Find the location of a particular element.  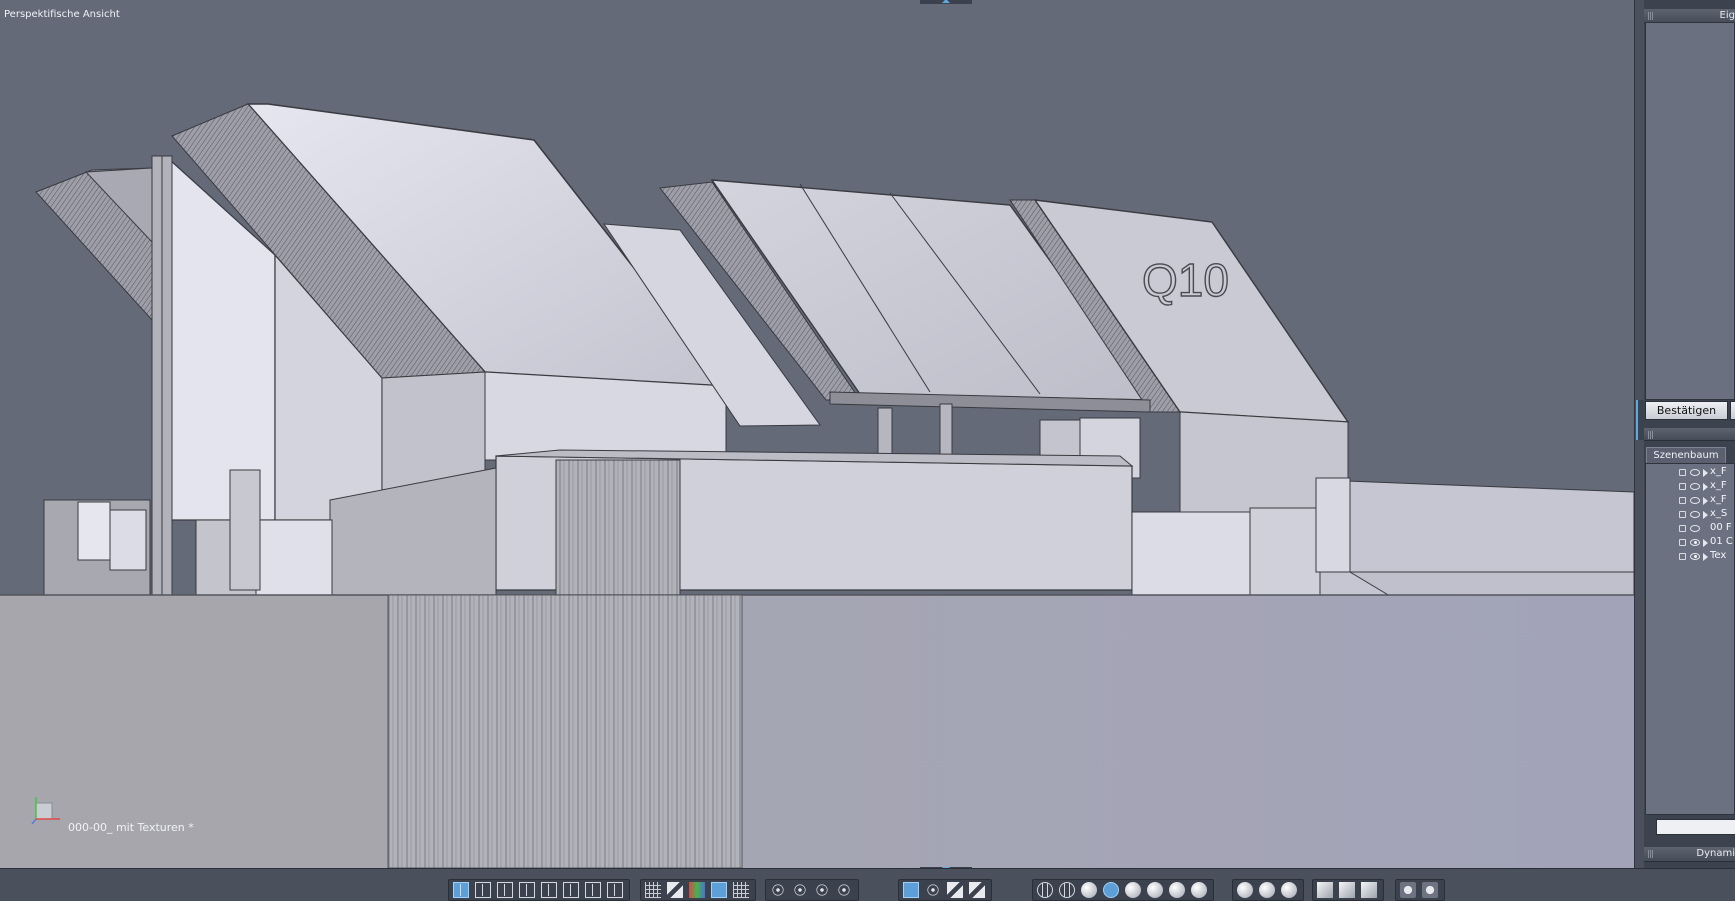

light-sphere-icon is located at coordinates (1245, 890).